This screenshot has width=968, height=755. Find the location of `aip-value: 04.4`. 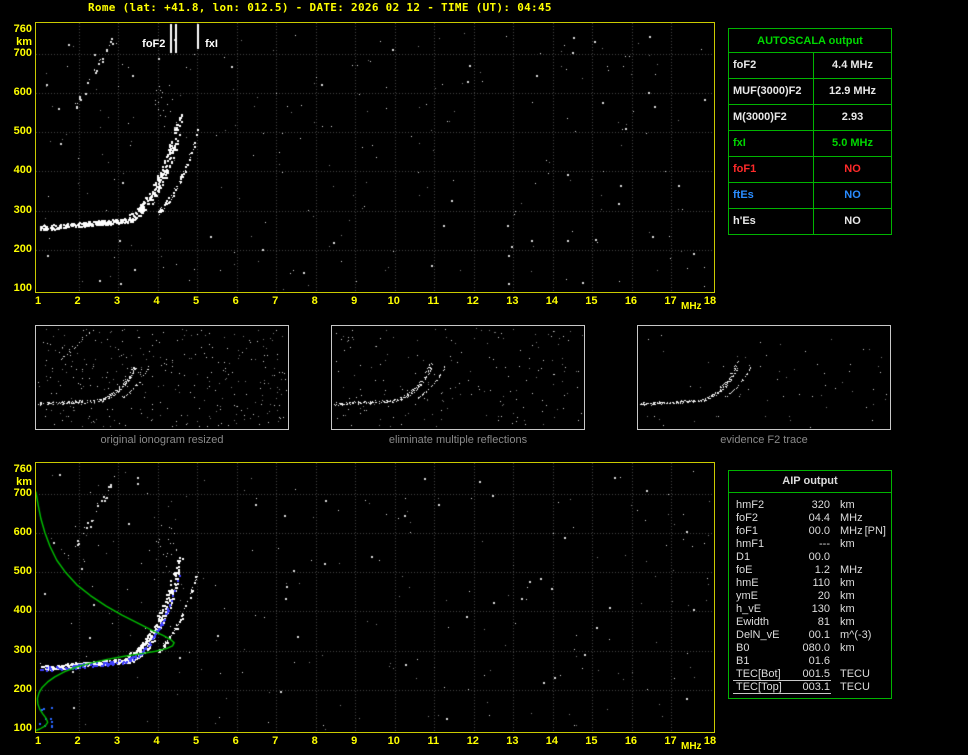

aip-value: 04.4 is located at coordinates (819, 518).